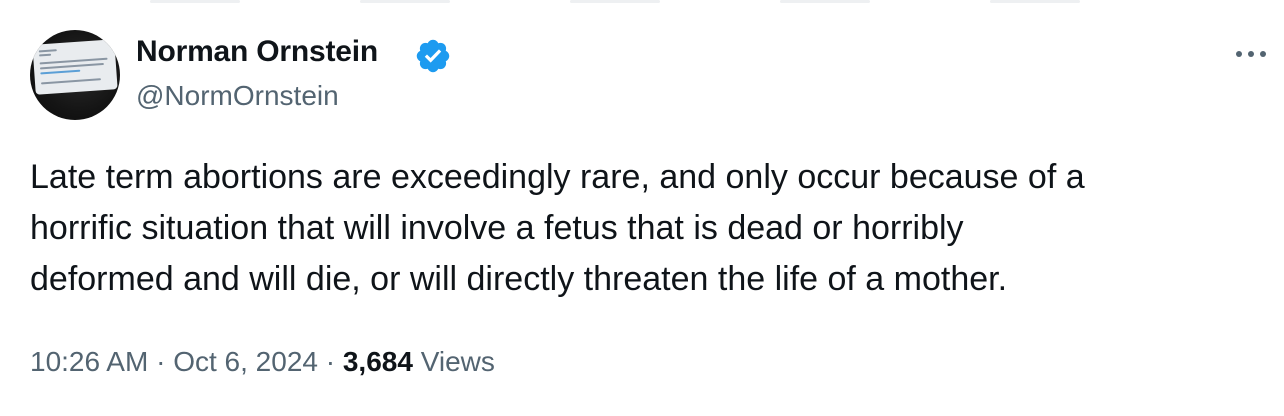 The height and width of the screenshot is (416, 1284). I want to click on views-count: 3,684, so click(377, 361).